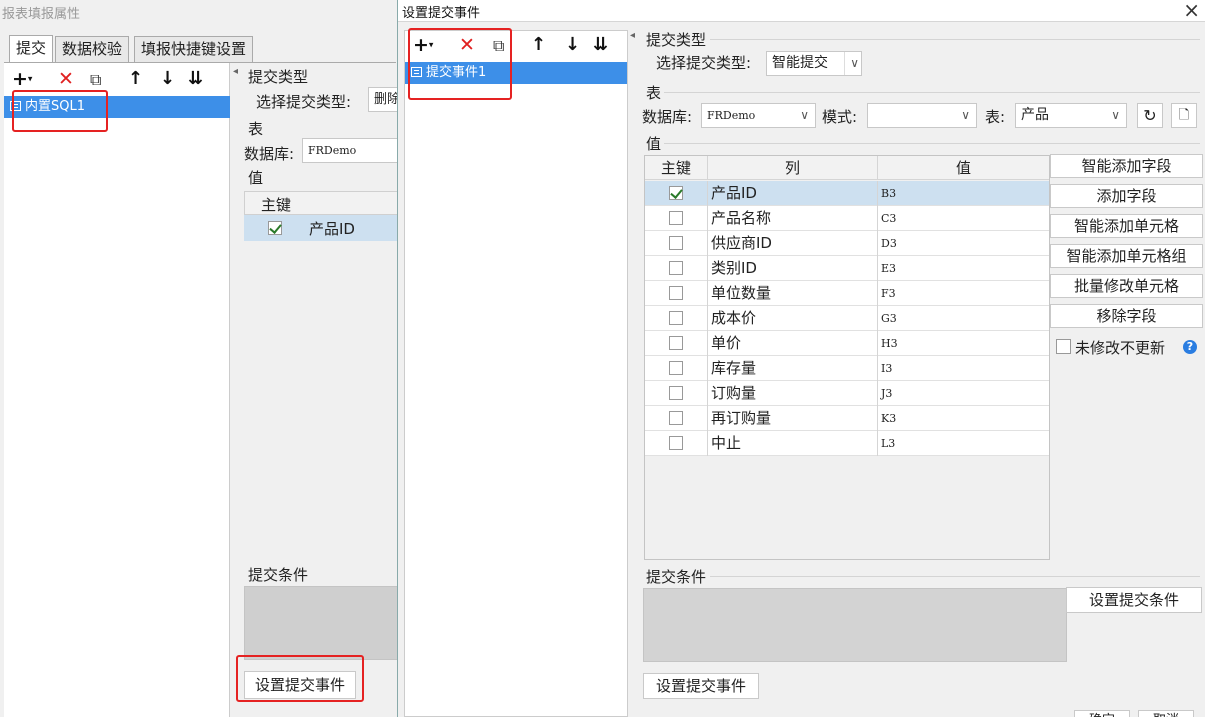 The width and height of the screenshot is (1205, 717). I want to click on ok-button: 确定, so click(1102, 713).